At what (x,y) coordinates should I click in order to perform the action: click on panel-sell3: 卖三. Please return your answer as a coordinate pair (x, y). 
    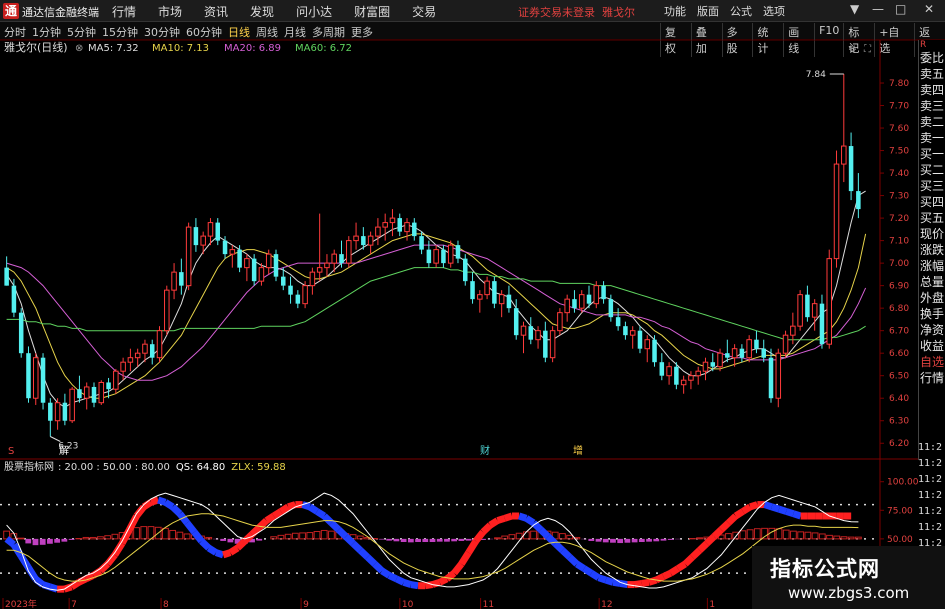
    Looking at the image, I should click on (932, 106).